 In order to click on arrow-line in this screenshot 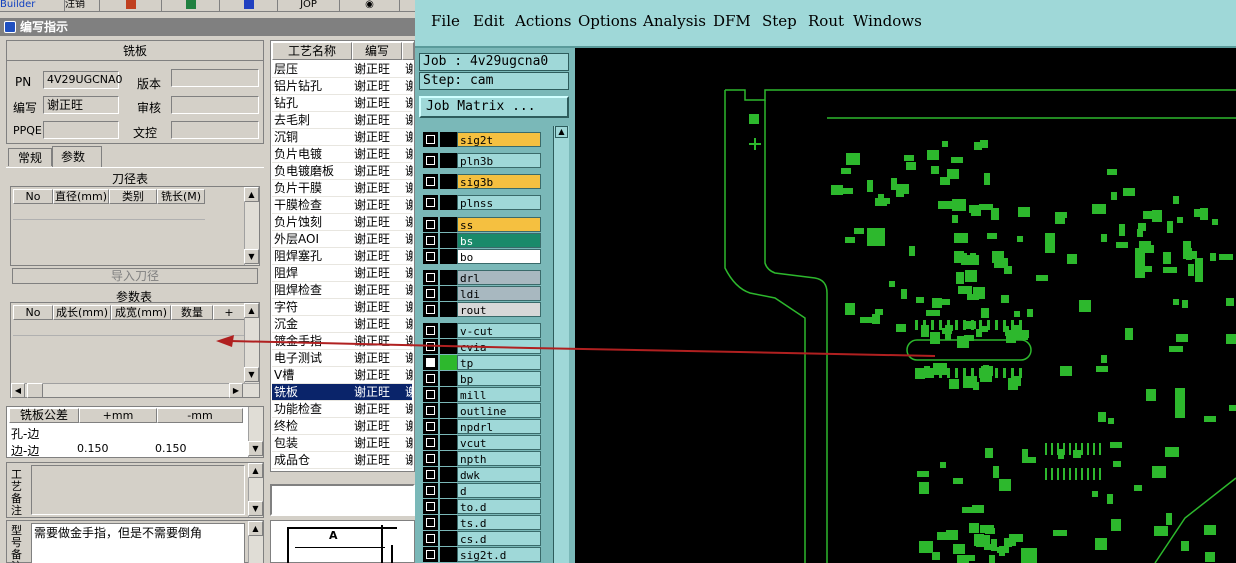, I will do `click(582, 348)`.